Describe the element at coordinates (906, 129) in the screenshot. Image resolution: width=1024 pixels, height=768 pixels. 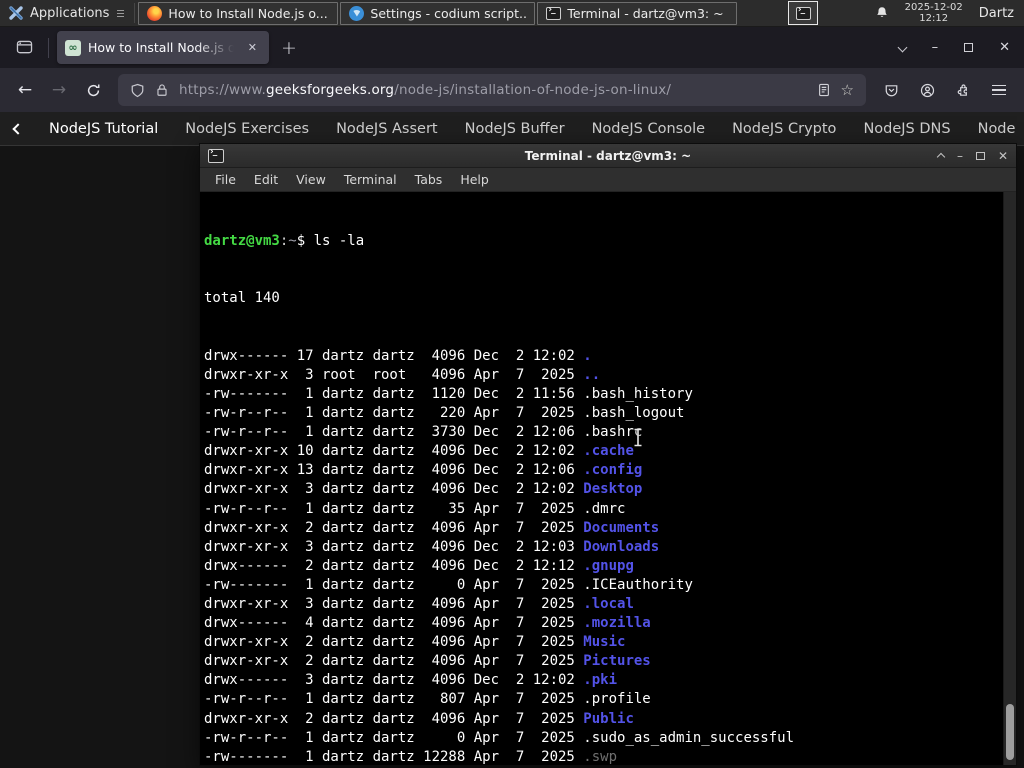
I see `nav-item-nodejs-dns: NodeJS DNS` at that location.